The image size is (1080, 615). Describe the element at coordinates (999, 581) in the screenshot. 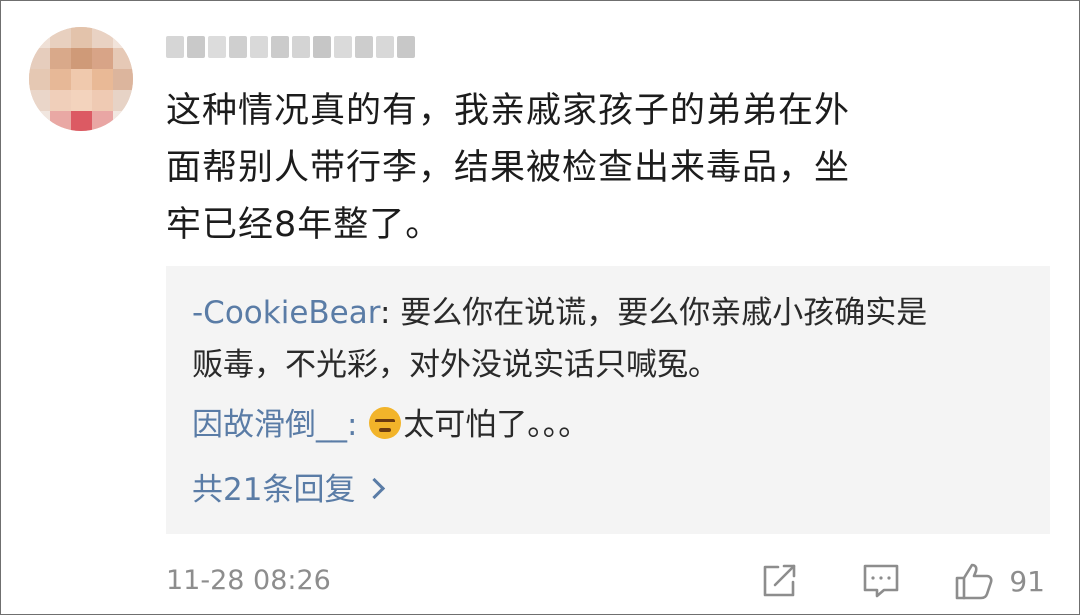

I see `like-button: 91` at that location.